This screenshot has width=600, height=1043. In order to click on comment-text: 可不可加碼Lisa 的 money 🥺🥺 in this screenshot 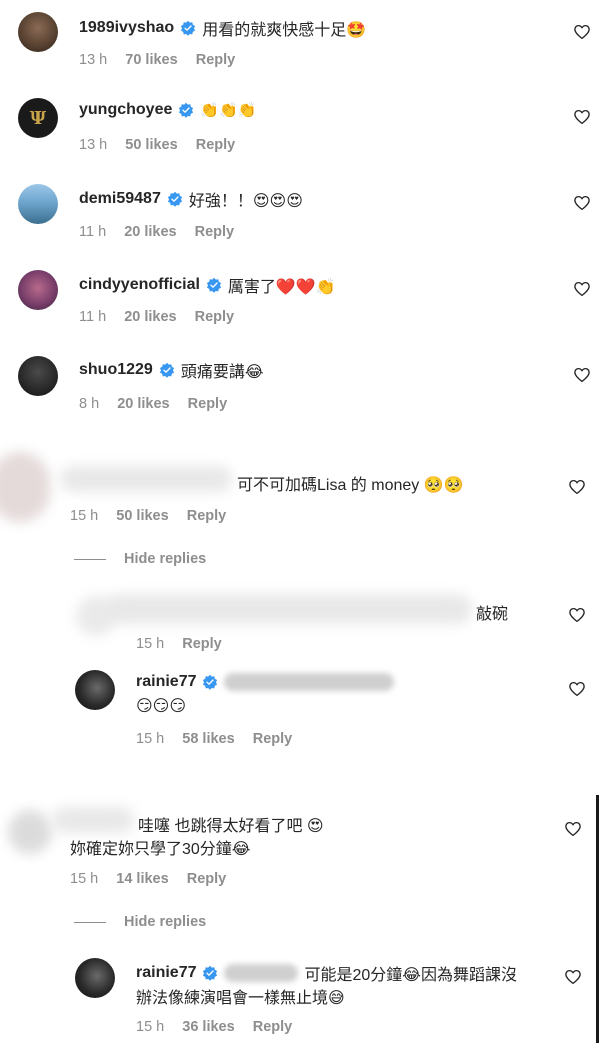, I will do `click(350, 485)`.